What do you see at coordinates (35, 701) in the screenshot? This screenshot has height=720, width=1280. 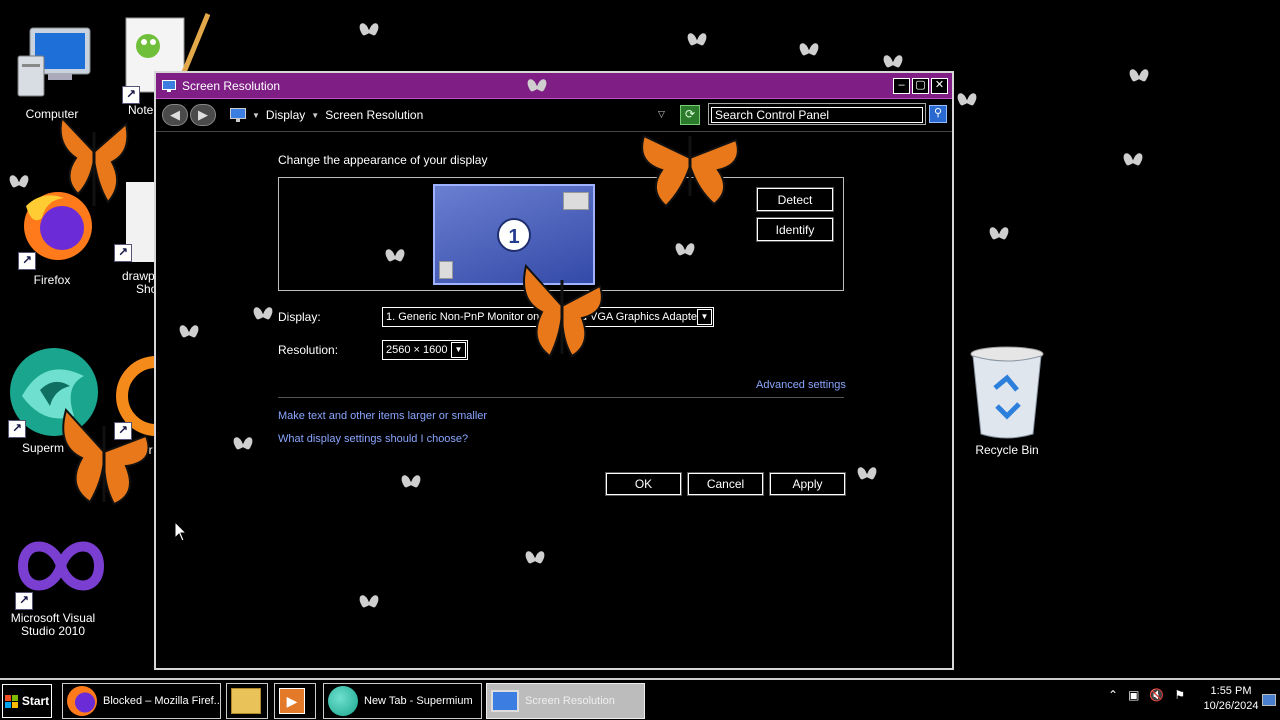 I see `start-label: Start` at bounding box center [35, 701].